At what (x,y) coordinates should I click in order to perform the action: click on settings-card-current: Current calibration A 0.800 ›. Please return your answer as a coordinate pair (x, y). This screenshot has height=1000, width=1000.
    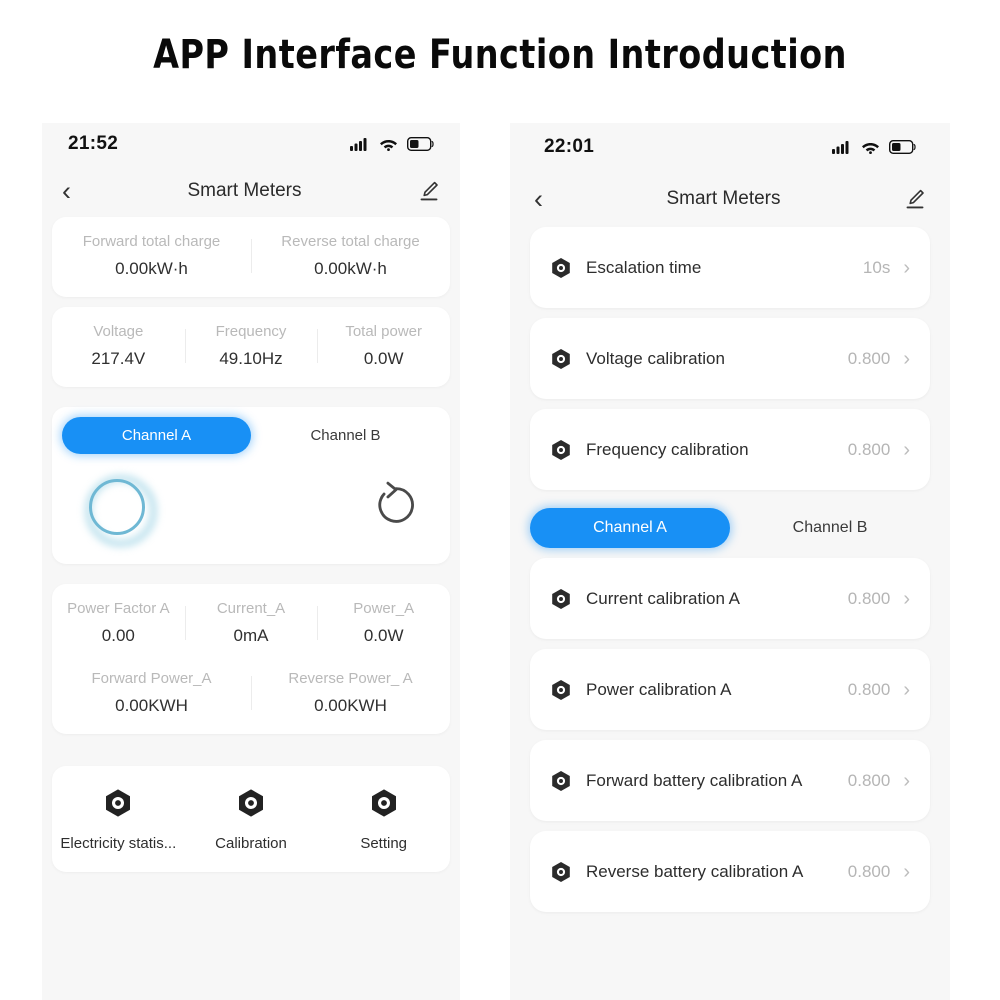
    Looking at the image, I should click on (730, 598).